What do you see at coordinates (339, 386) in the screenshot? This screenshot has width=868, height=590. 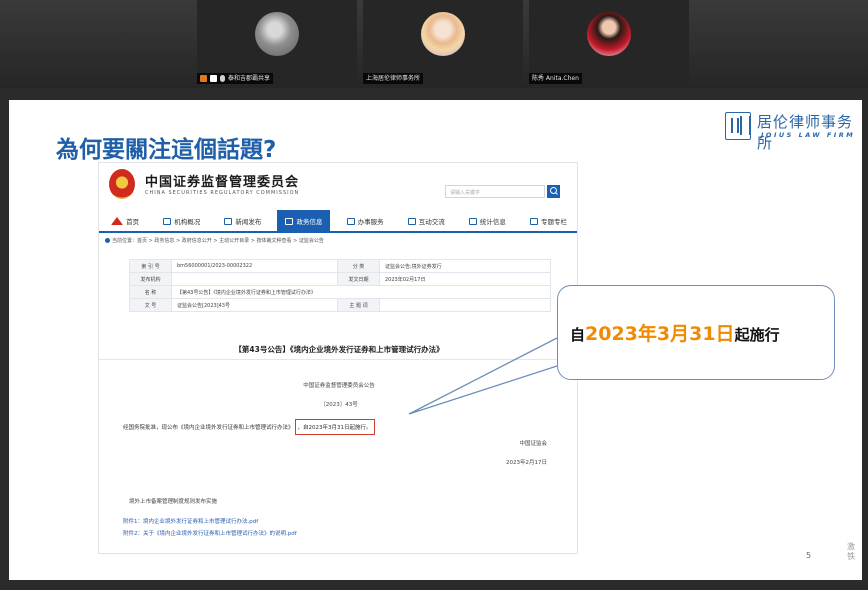 I see `document-issuer: 中国证券监督管理委员会公告` at bounding box center [339, 386].